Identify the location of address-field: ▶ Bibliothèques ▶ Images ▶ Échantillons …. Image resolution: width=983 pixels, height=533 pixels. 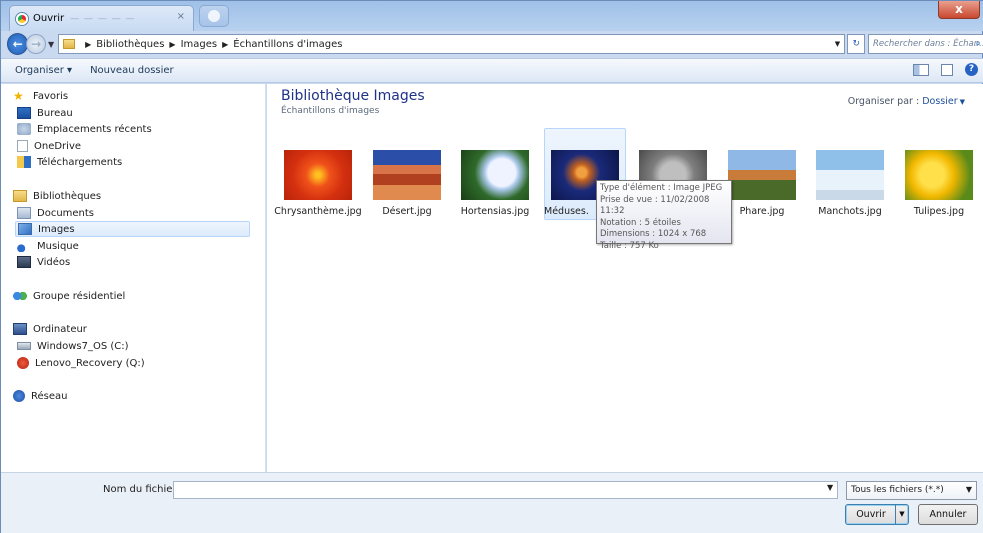
(452, 44).